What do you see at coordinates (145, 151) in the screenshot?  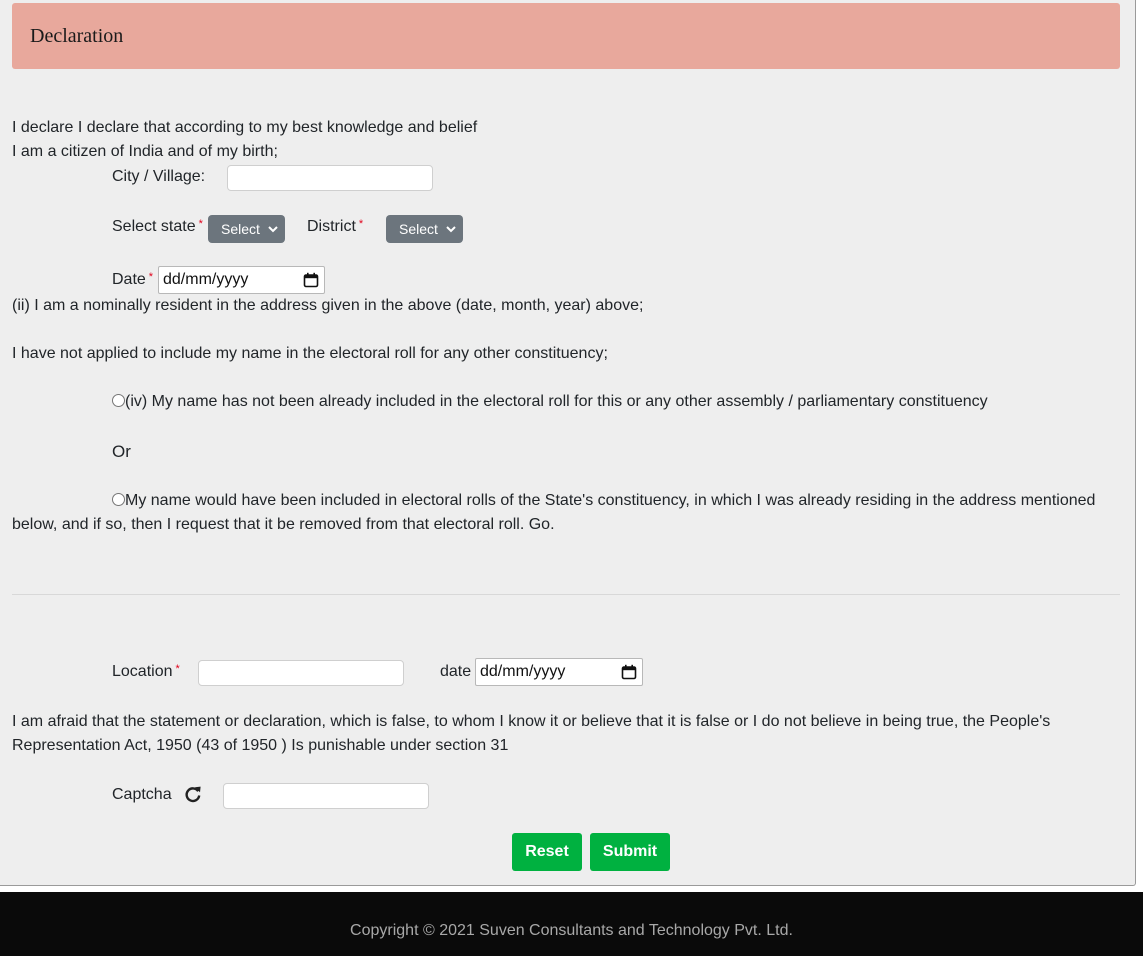 I see `declaration-line-2: I am a citizen of India and of my birth;` at bounding box center [145, 151].